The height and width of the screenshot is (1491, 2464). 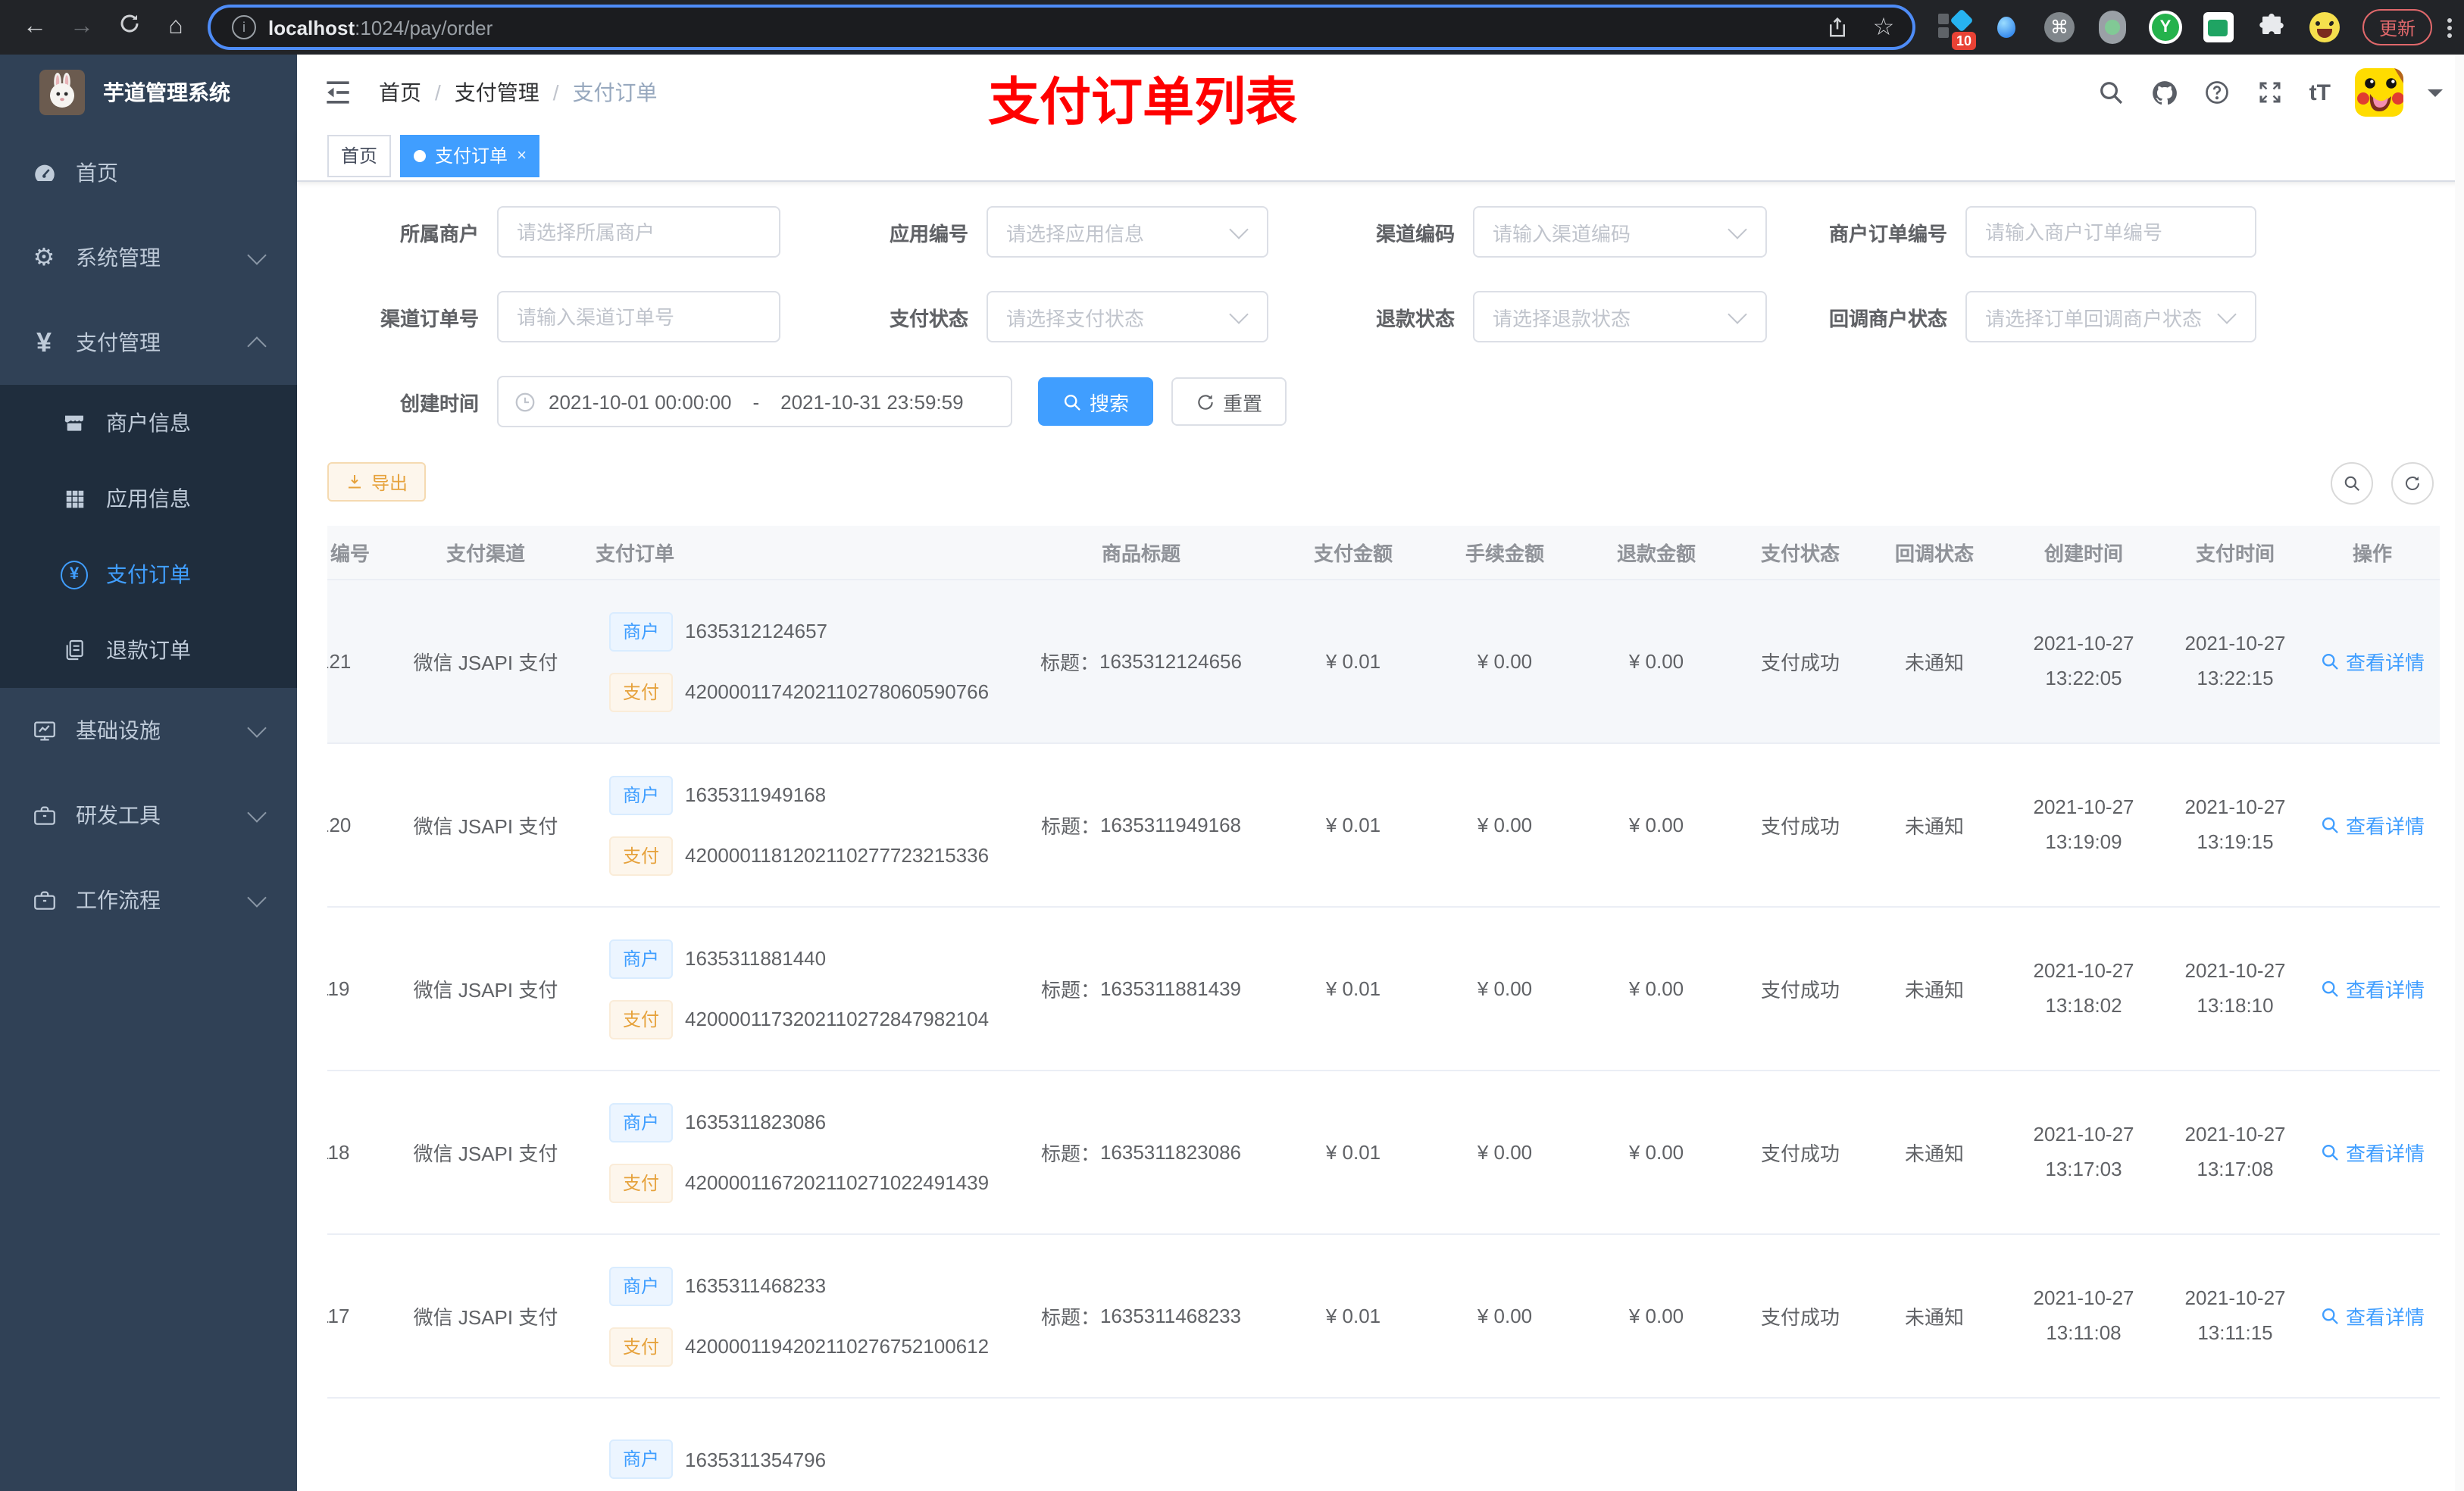 What do you see at coordinates (1127, 316) in the screenshot?
I see `pay-status-select: 请选择支付状态` at bounding box center [1127, 316].